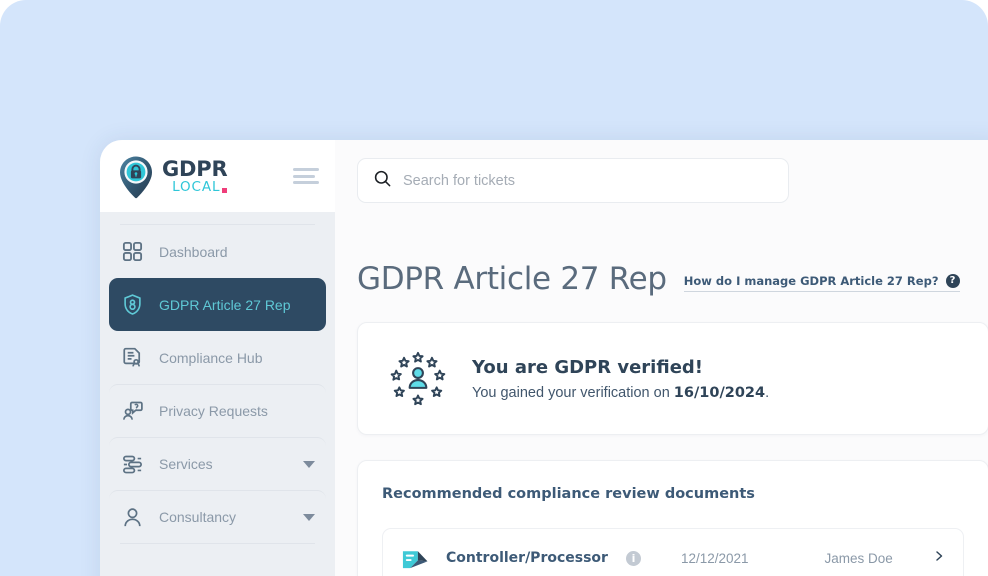  I want to click on search-bar, so click(573, 180).